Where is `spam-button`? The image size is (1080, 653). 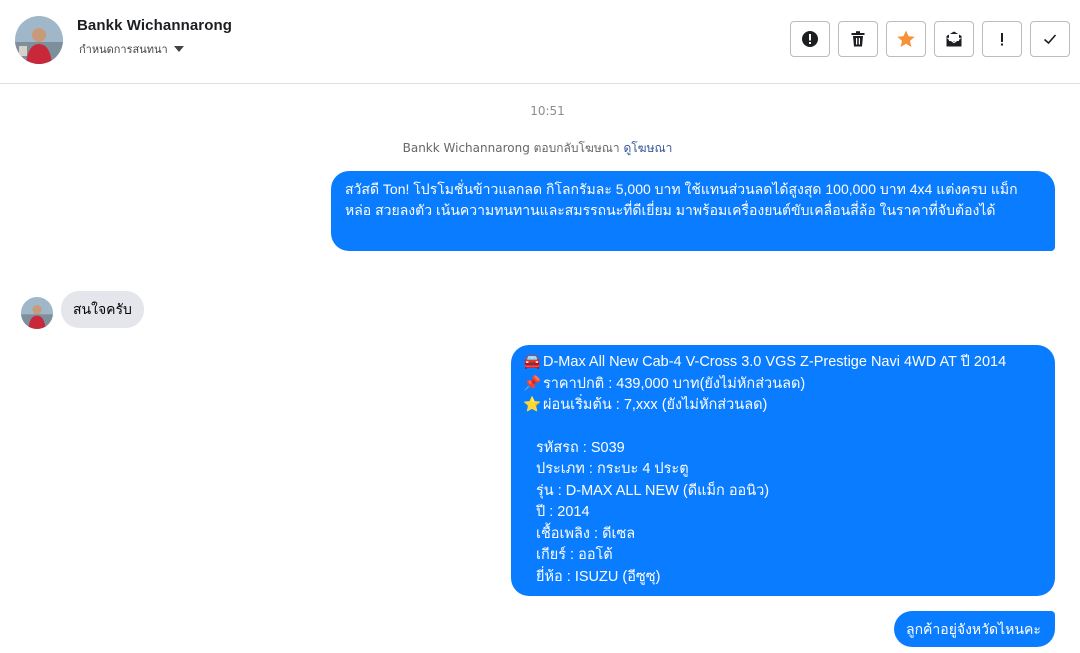 spam-button is located at coordinates (810, 39).